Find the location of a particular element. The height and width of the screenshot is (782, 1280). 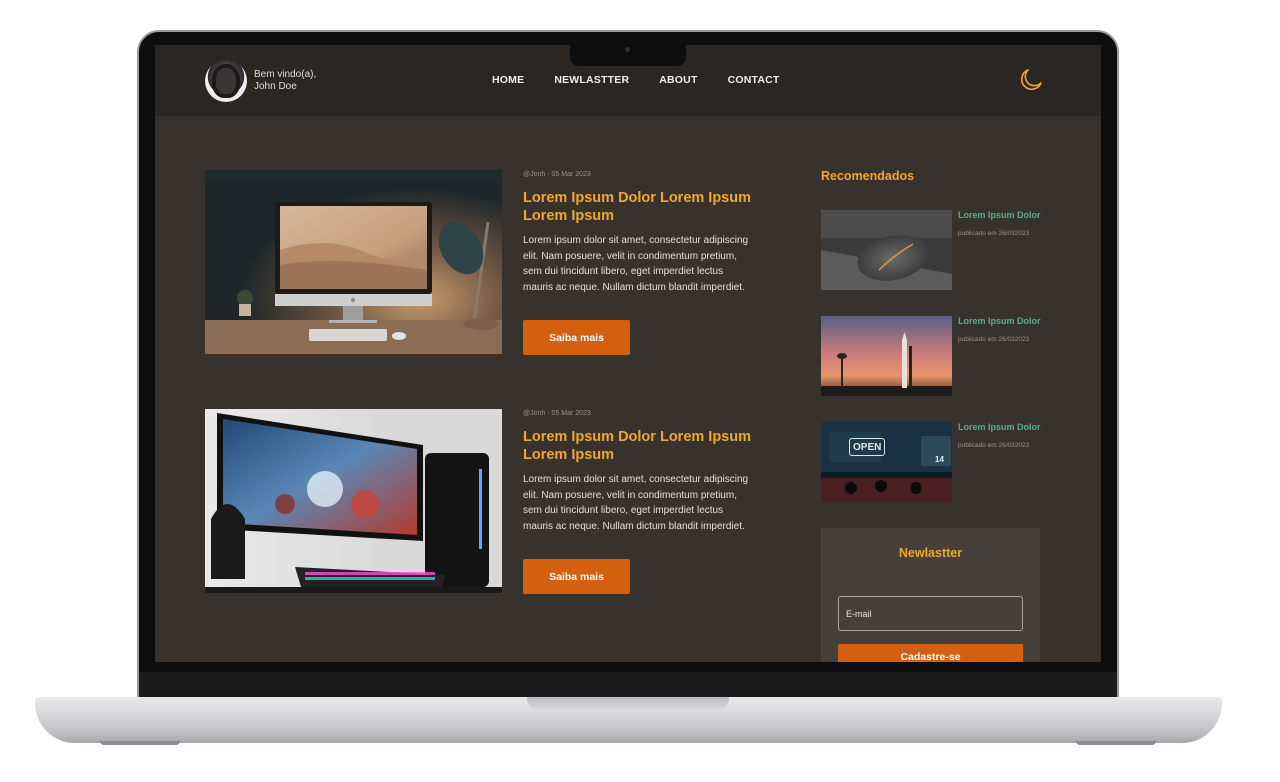

camera-icon is located at coordinates (627, 49).